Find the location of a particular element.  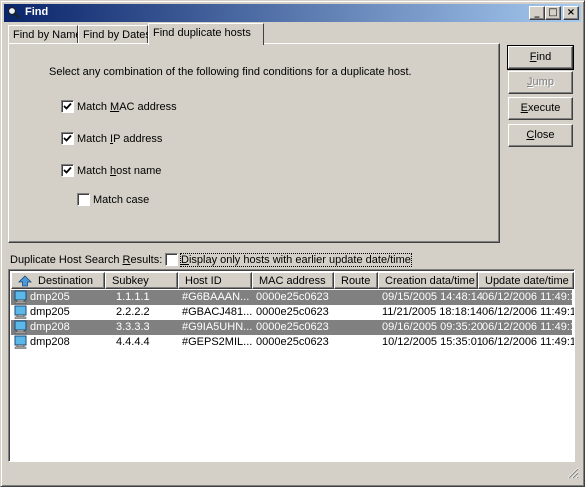

earlier-update-filter-checkbox is located at coordinates (171, 259).